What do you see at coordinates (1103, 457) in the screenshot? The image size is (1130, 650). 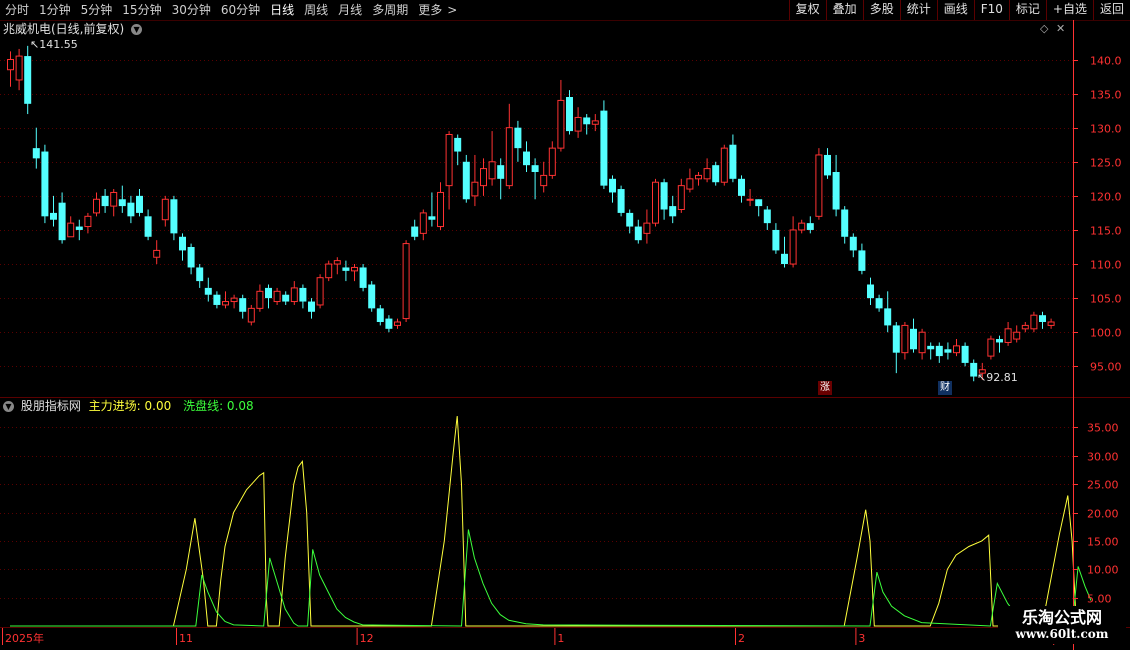 I see `indicator-tick-label: 30.00` at bounding box center [1103, 457].